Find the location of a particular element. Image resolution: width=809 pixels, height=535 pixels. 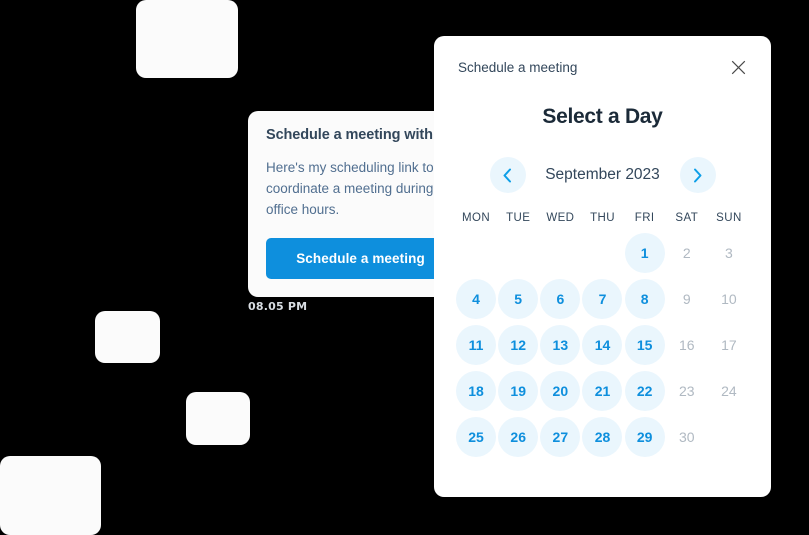

calendar-week-row: 18 19 20 21 22 23 24 is located at coordinates (602, 391).